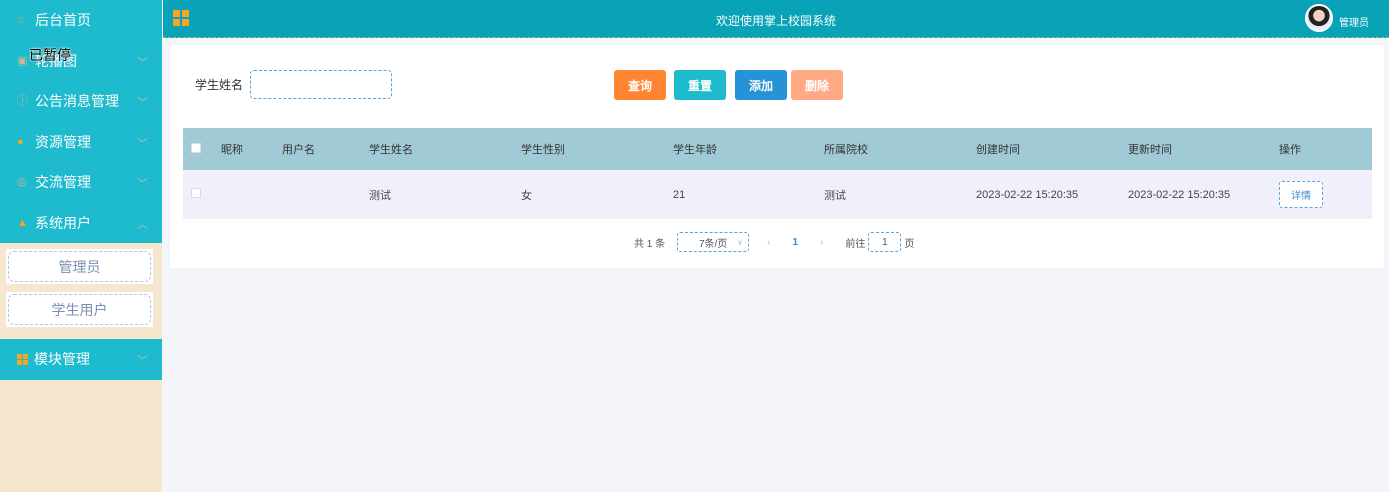  Describe the element at coordinates (761, 85) in the screenshot. I see `add-button: 添加` at that location.